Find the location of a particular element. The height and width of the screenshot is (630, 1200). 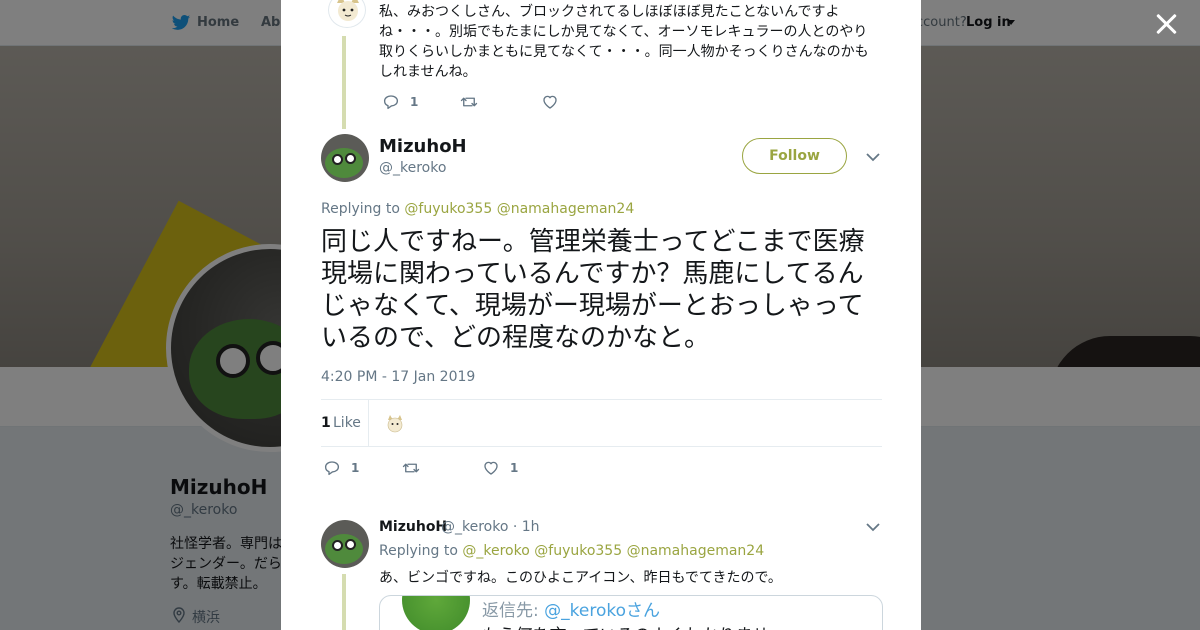

screenshot-reply-prefix: 返信先: is located at coordinates (513, 611).